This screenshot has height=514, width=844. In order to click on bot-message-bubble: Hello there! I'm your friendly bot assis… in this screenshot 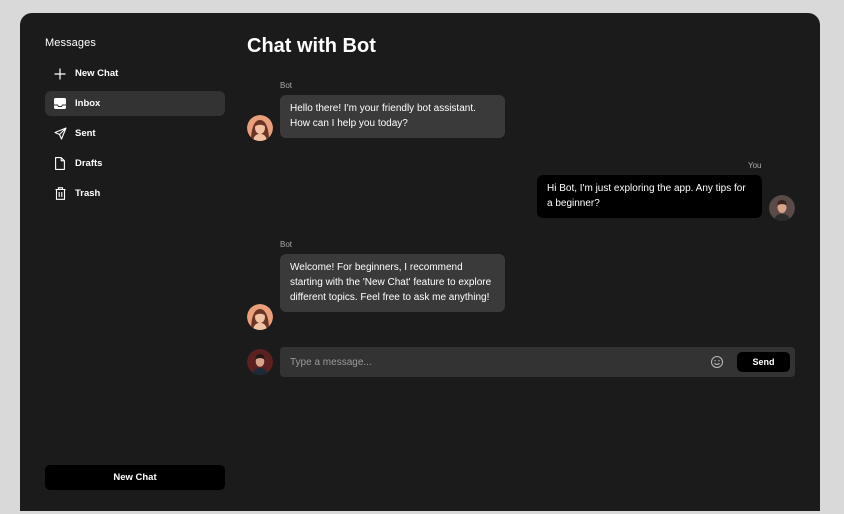, I will do `click(392, 116)`.